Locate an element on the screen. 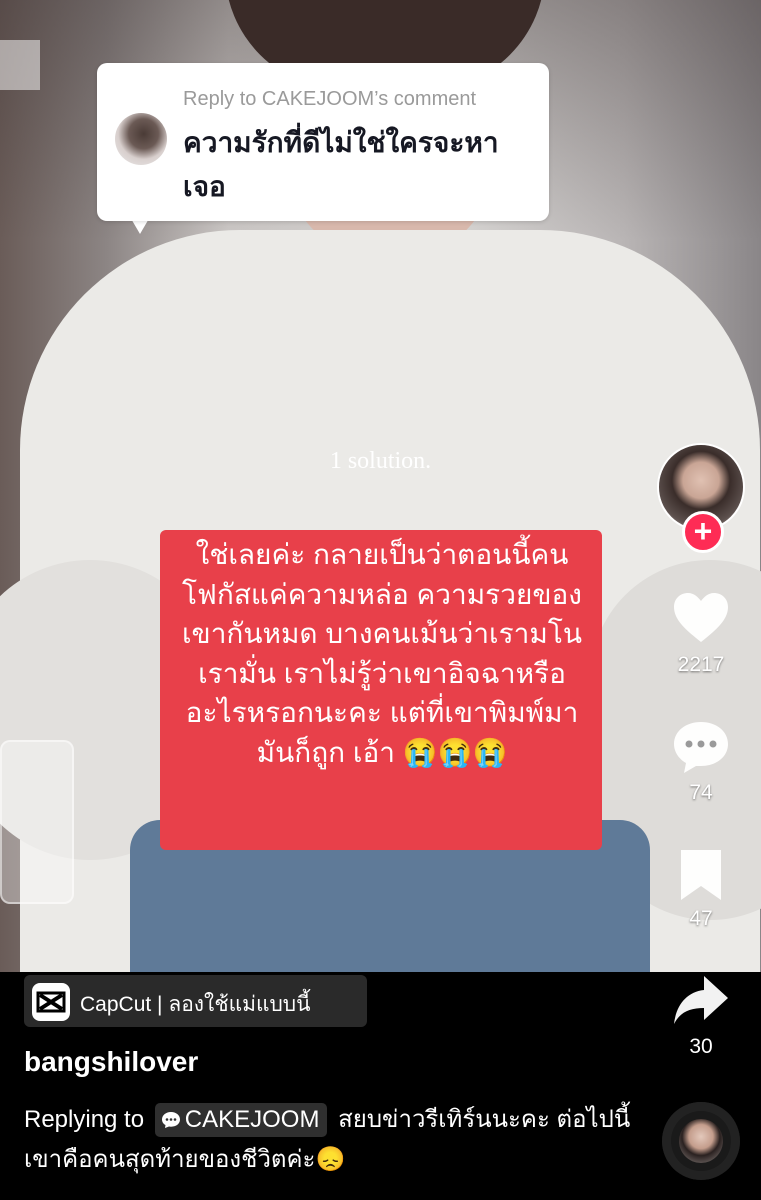  replied-user-tag: CAKEJOOM is located at coordinates (241, 1120).